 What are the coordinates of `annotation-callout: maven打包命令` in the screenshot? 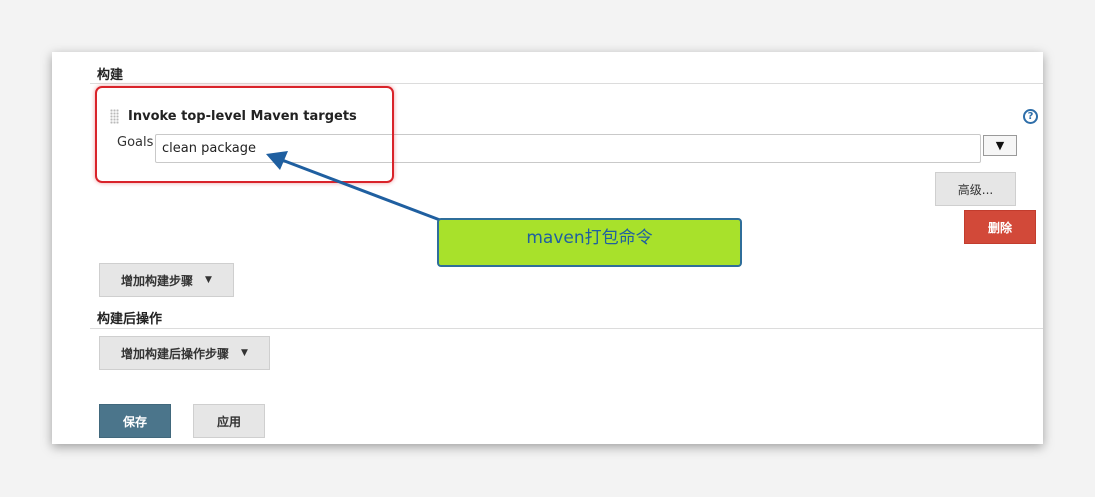 It's located at (589, 242).